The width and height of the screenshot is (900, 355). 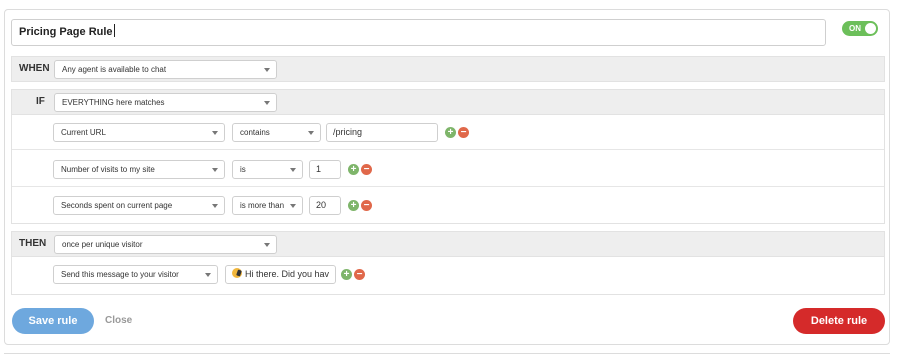 I want to click on condition-value-text: 20, so click(x=321, y=205).